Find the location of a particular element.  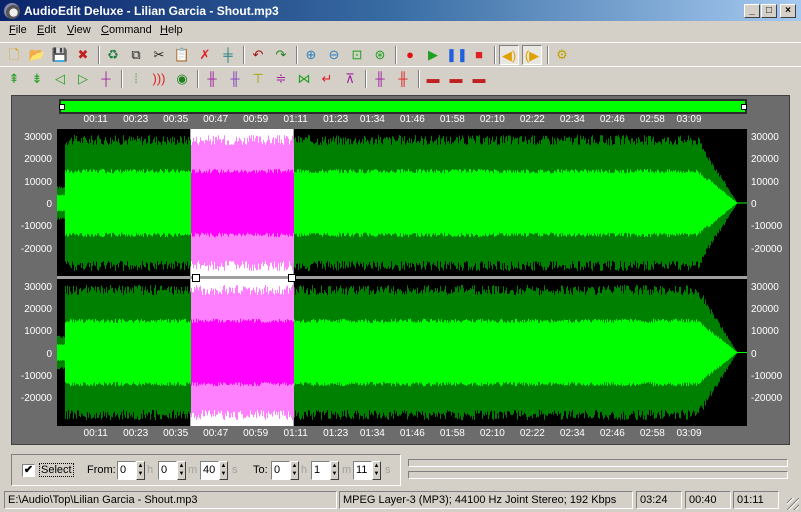

record-button: ● is located at coordinates (410, 55).